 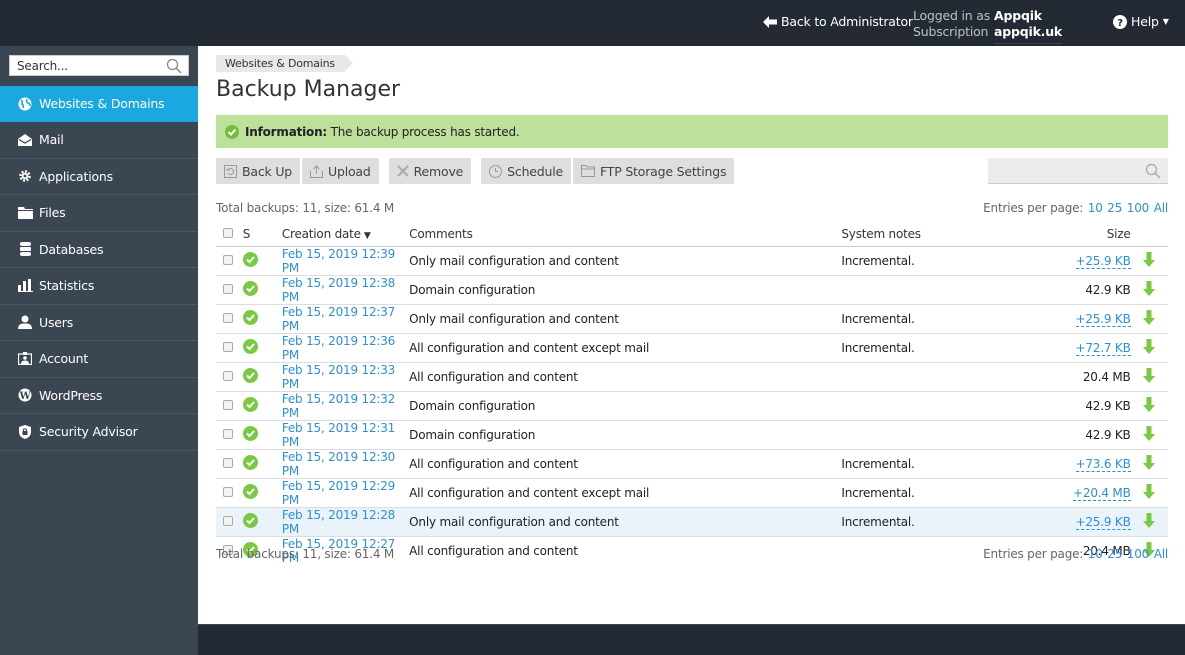 What do you see at coordinates (338, 493) in the screenshot?
I see `backup-date-link: Feb 15, 2019 12:29 PM` at bounding box center [338, 493].